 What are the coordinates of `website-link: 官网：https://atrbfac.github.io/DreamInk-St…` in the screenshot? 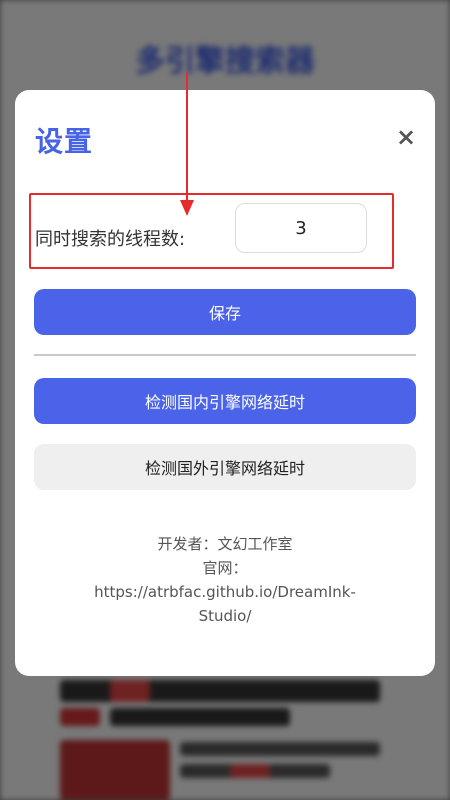 It's located at (225, 592).